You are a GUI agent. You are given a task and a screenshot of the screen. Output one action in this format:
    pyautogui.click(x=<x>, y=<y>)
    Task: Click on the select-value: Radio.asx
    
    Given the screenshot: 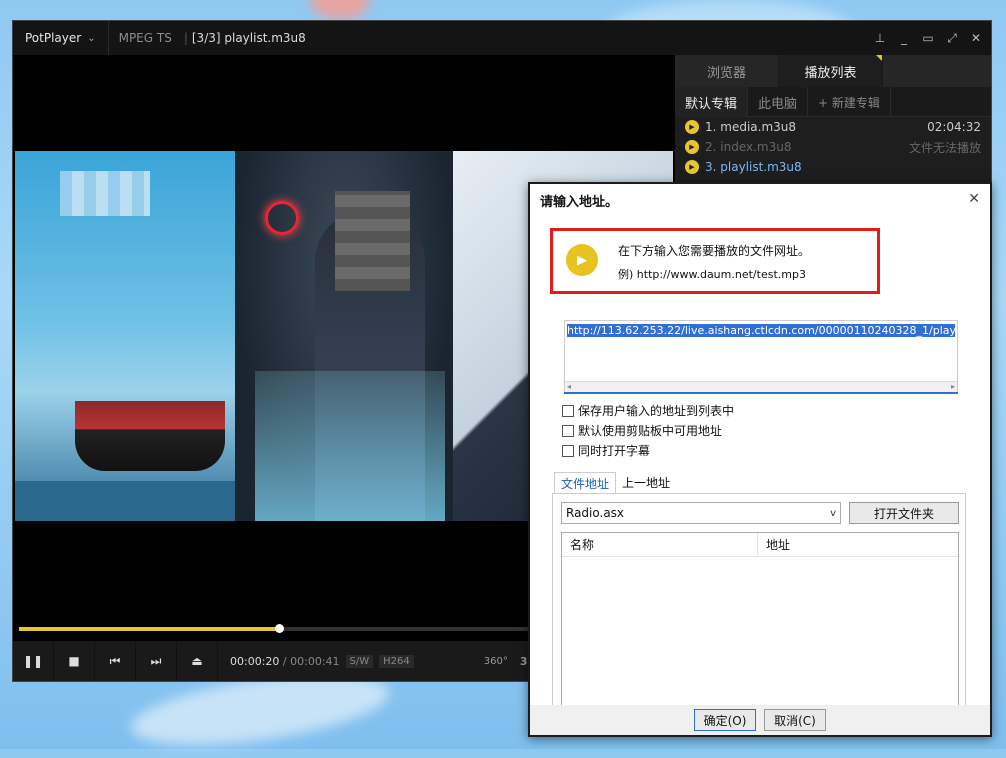 What is the action you would take?
    pyautogui.click(x=595, y=513)
    